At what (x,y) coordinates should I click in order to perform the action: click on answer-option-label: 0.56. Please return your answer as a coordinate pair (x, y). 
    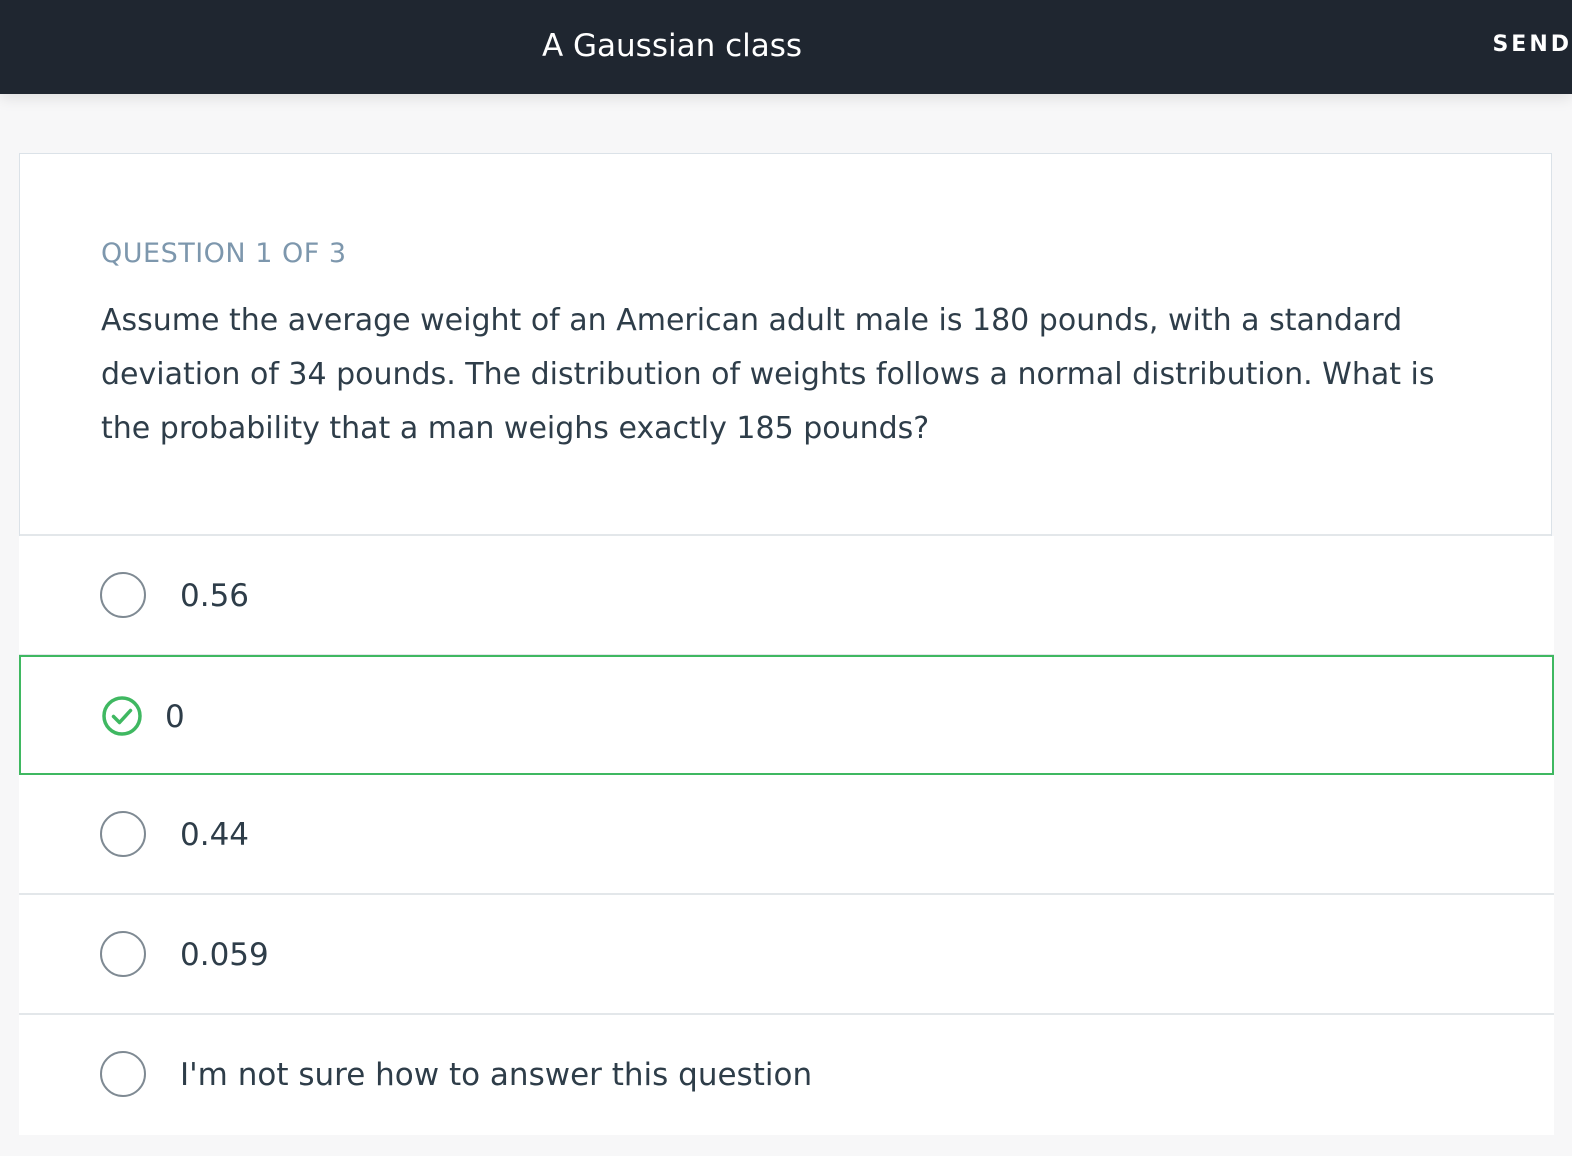
    Looking at the image, I should click on (215, 596).